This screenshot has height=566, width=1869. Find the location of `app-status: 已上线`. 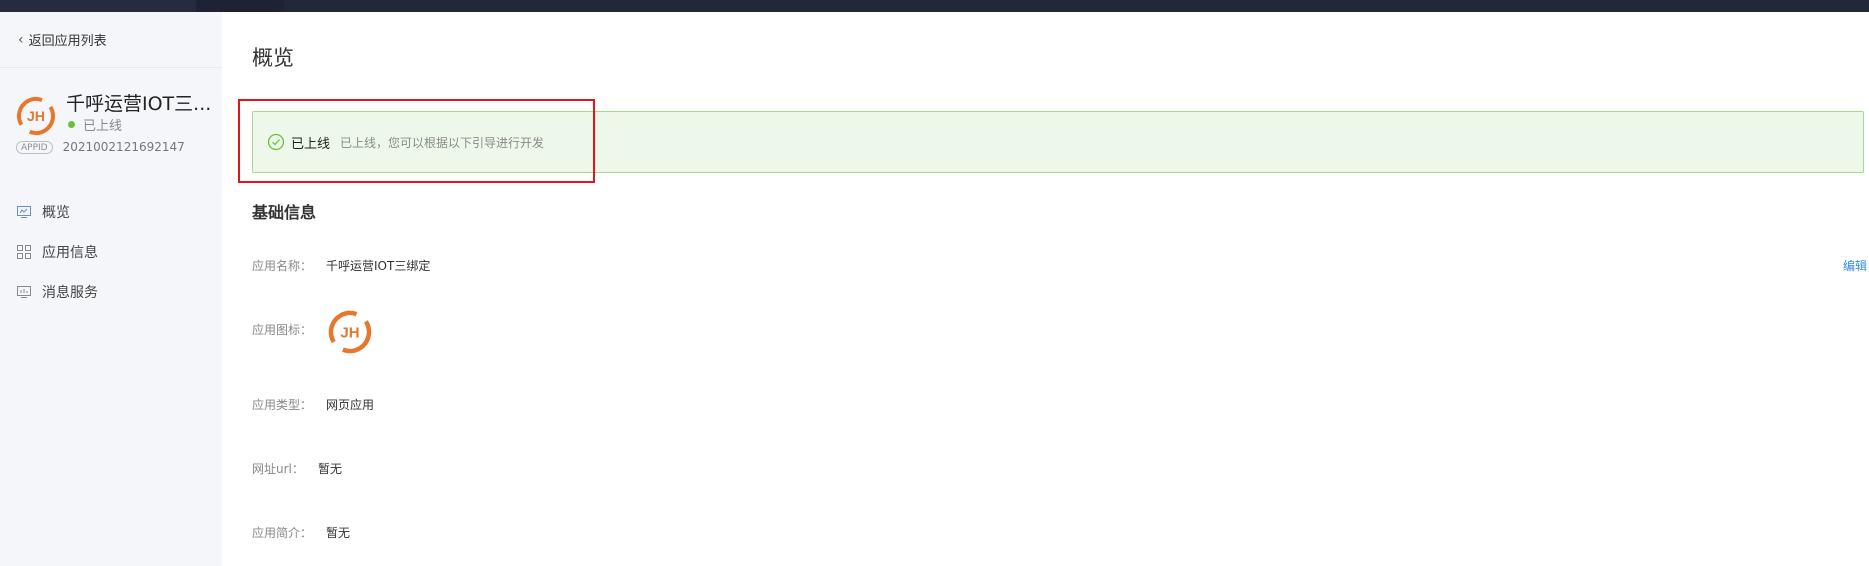

app-status: 已上线 is located at coordinates (95, 124).